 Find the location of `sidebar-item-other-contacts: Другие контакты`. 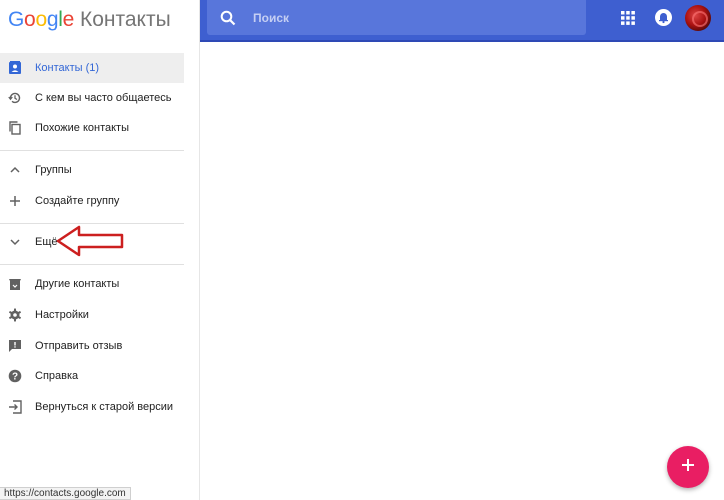

sidebar-item-other-contacts: Другие контакты is located at coordinates (92, 284).